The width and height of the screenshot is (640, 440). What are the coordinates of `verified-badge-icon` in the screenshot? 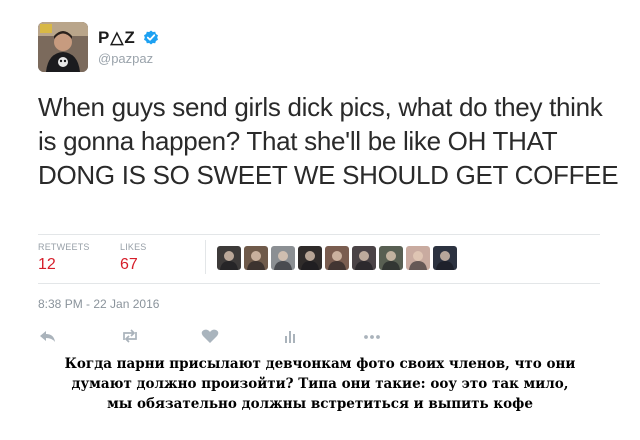 It's located at (151, 37).